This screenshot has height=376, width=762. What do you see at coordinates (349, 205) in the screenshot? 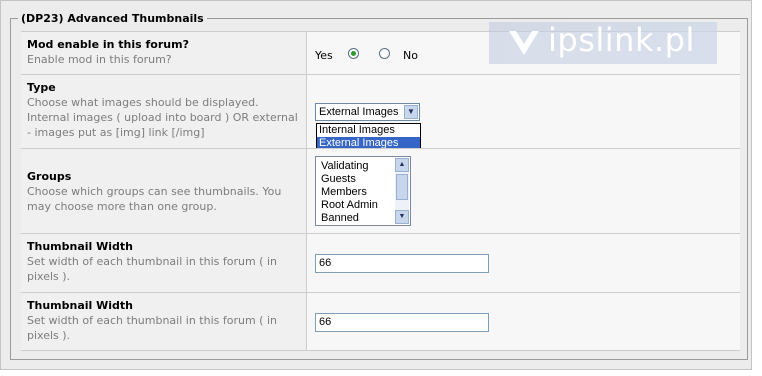
I see `groups-option: Root Admin` at bounding box center [349, 205].